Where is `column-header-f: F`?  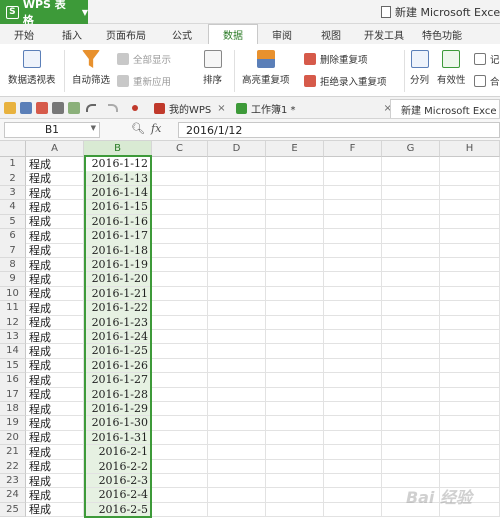
column-header-f: F is located at coordinates (353, 149).